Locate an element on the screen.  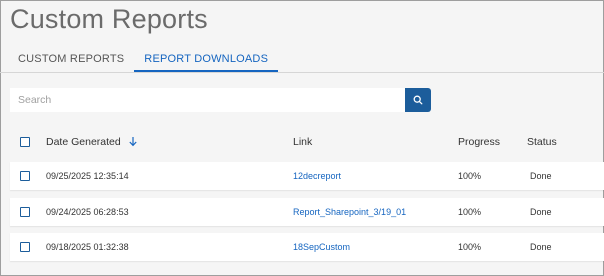
search-input is located at coordinates (207, 100).